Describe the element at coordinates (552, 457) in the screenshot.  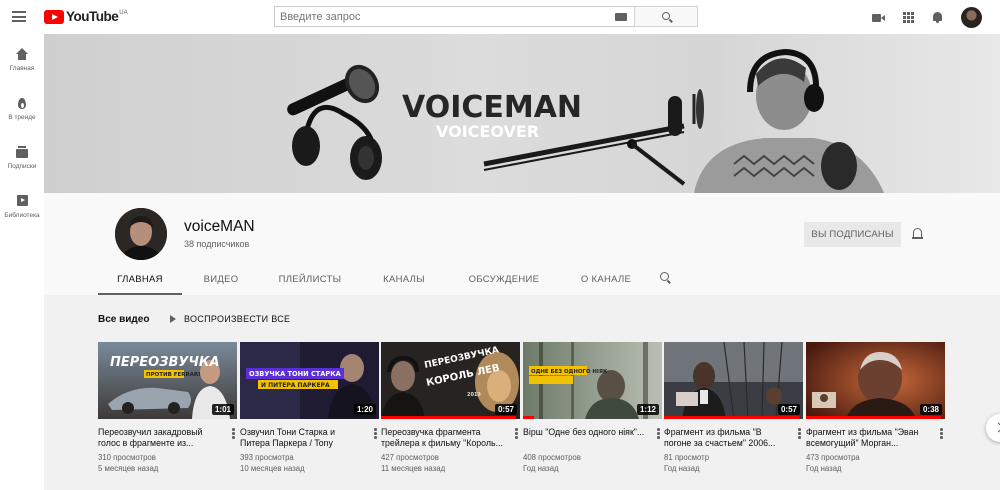
I see `video-views: 408 просмотров` at that location.